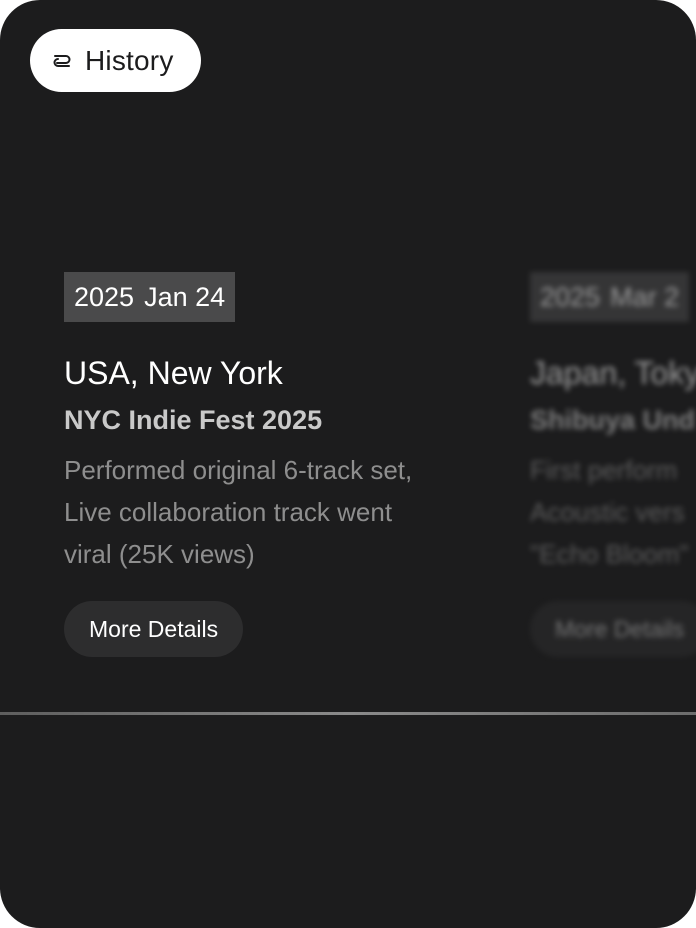 The width and height of the screenshot is (696, 928). What do you see at coordinates (193, 420) in the screenshot?
I see `event-name: NYC Indie Fest 2025` at bounding box center [193, 420].